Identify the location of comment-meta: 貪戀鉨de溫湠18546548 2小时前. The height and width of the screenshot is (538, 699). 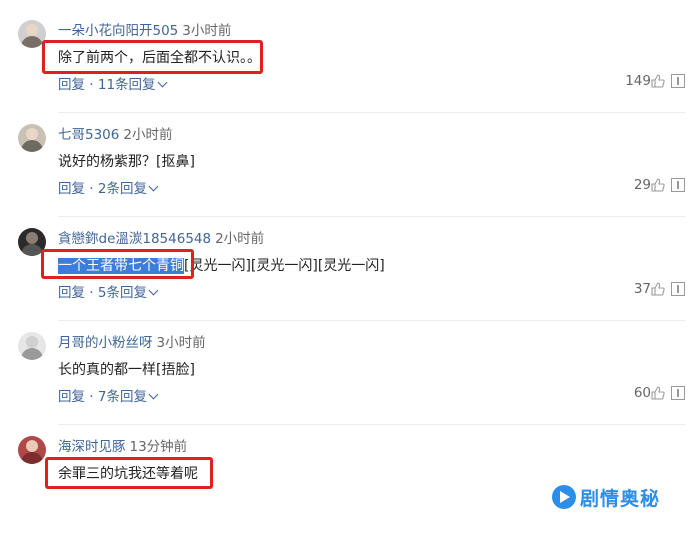
(161, 237).